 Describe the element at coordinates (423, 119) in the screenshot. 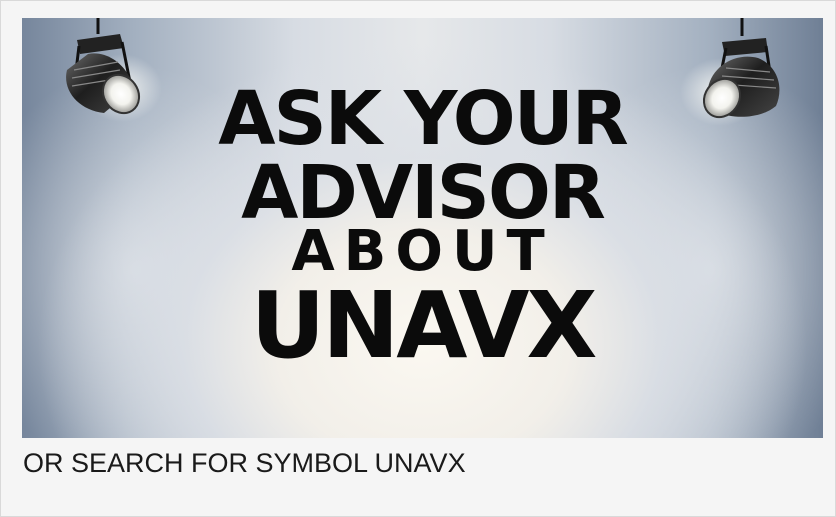

I see `headline-line-ask-your: ASK YOUR` at that location.